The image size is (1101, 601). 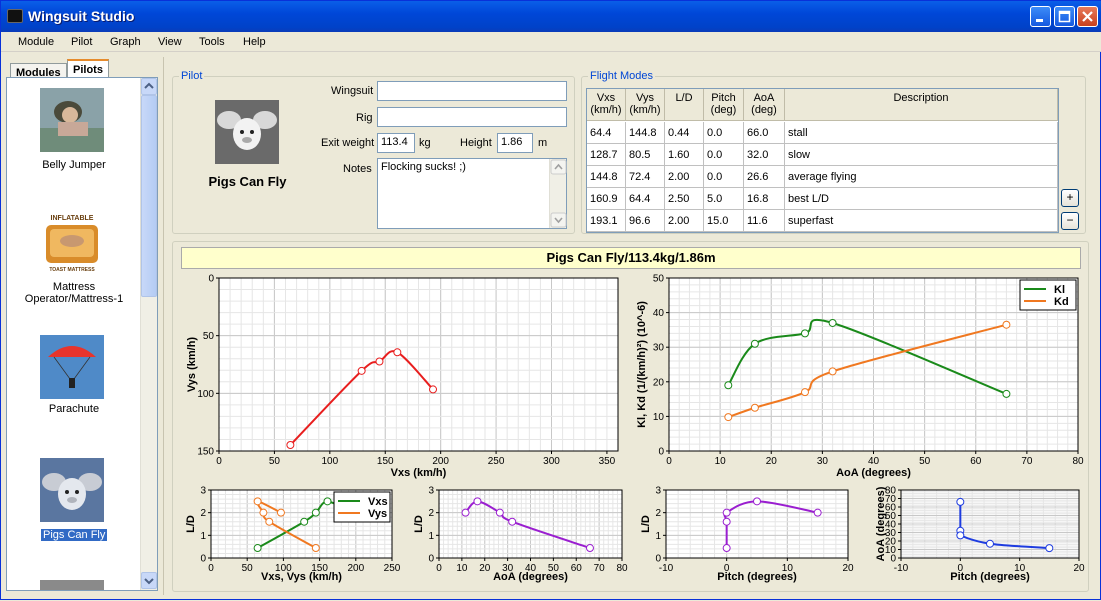 I want to click on legend-label: Kd, so click(x=1061, y=302).